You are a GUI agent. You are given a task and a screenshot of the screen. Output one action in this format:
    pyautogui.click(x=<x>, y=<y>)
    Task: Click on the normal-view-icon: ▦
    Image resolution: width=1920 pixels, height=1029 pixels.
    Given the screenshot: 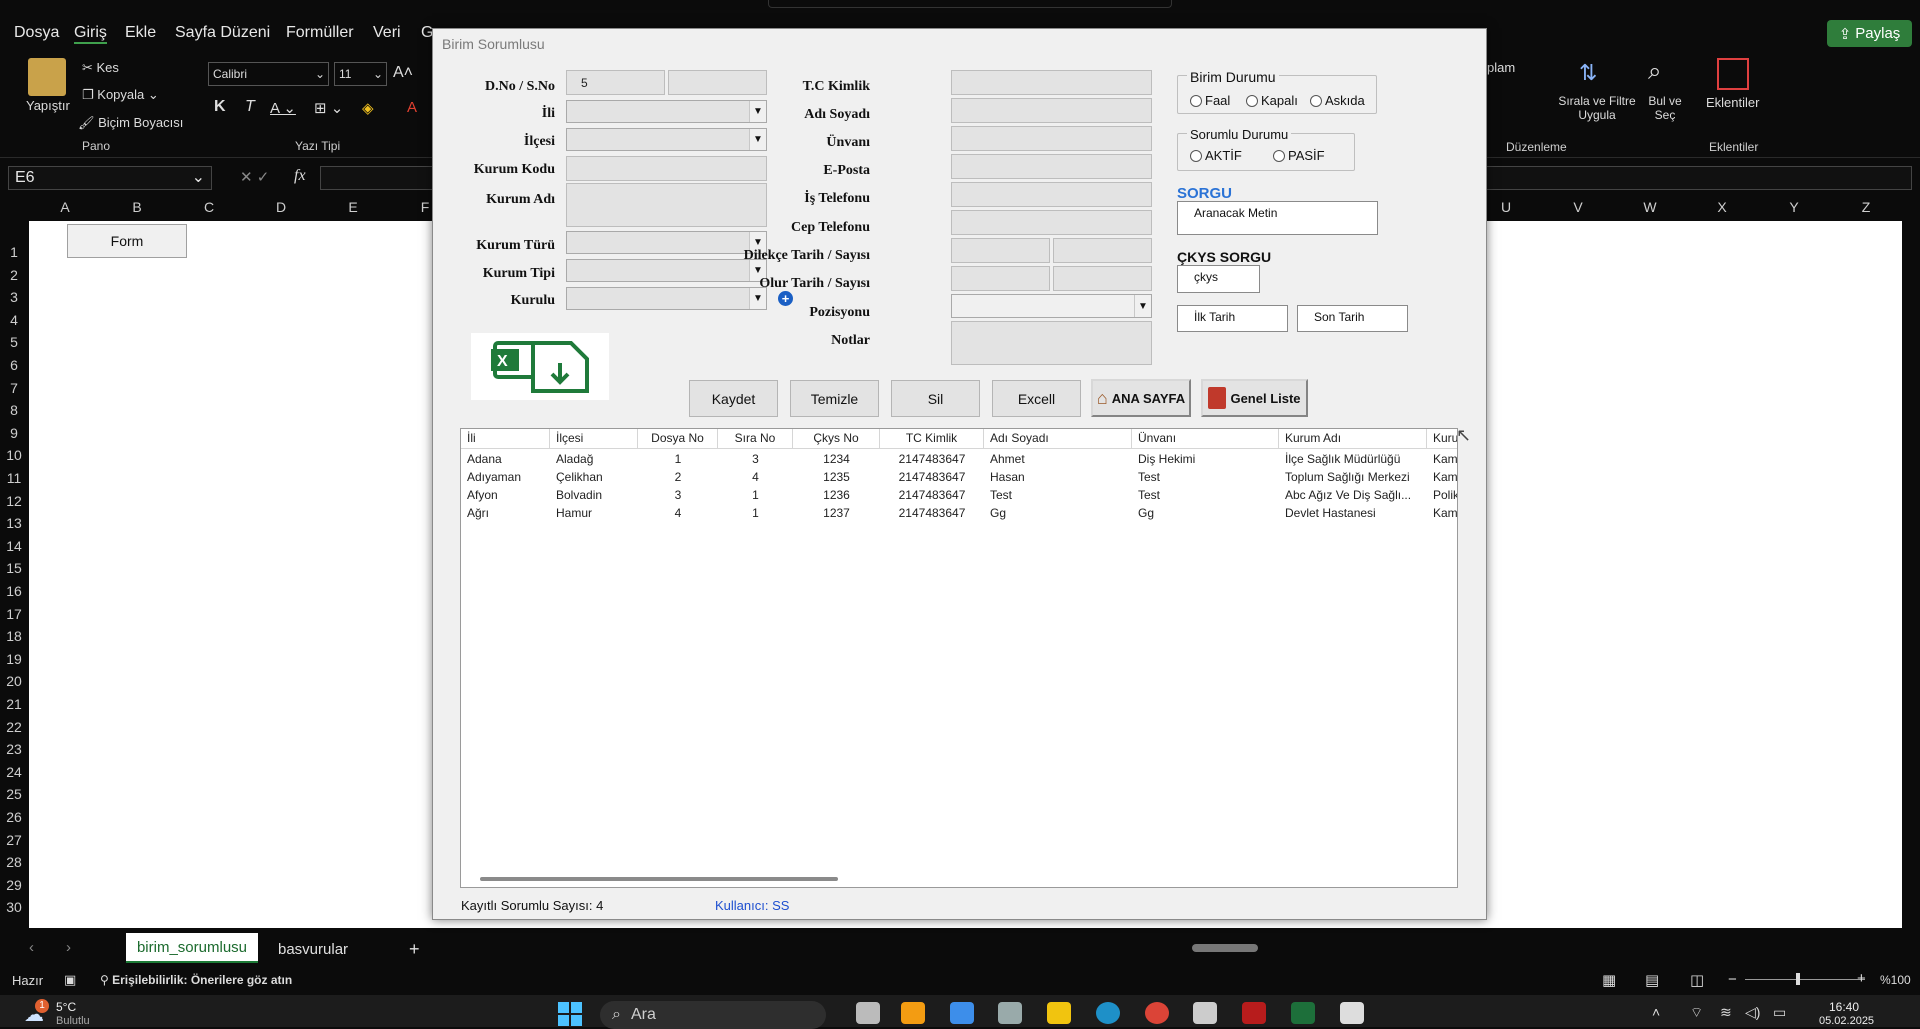 What is the action you would take?
    pyautogui.click(x=1609, y=980)
    